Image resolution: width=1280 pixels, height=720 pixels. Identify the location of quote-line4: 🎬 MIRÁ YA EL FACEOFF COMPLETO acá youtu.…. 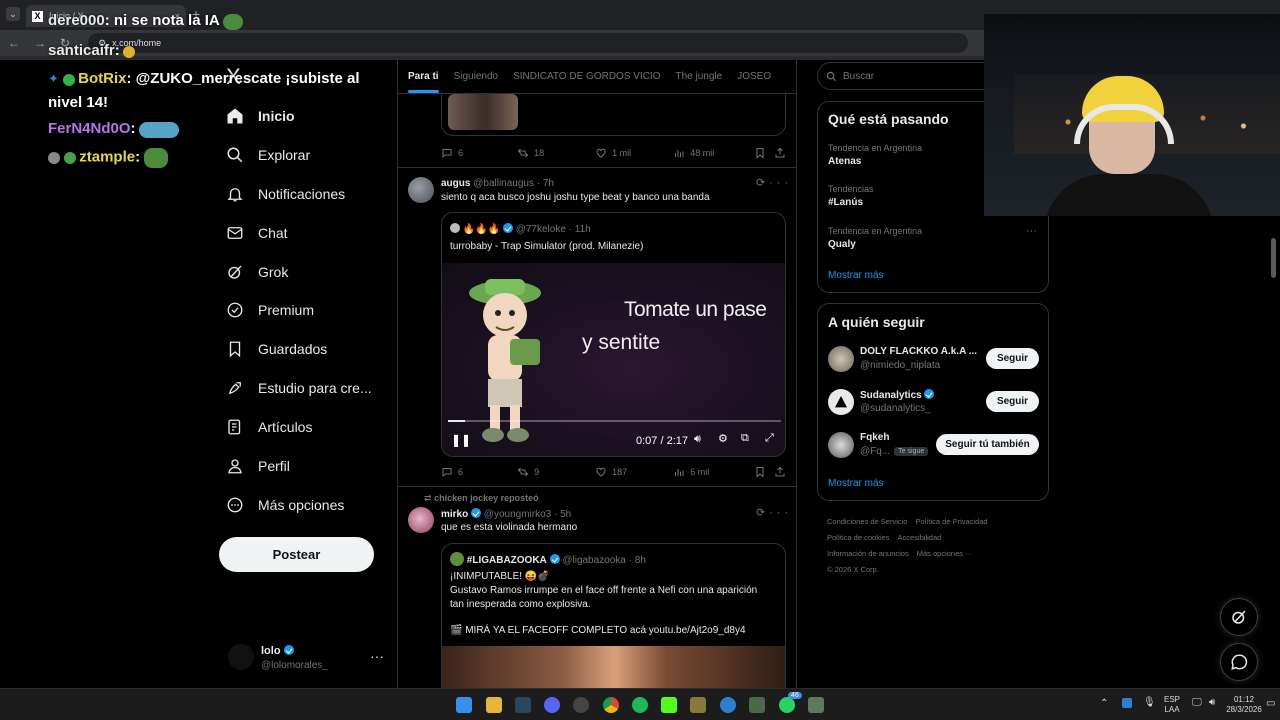
(598, 631).